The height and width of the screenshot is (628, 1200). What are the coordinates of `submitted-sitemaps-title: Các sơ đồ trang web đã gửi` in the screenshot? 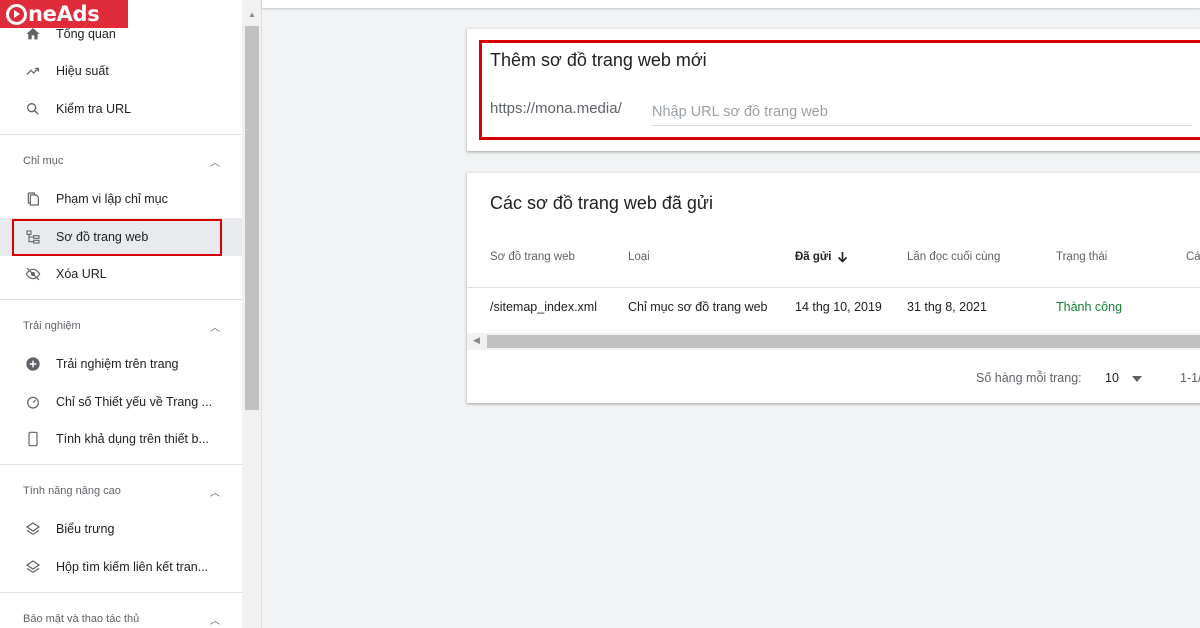 It's located at (601, 203).